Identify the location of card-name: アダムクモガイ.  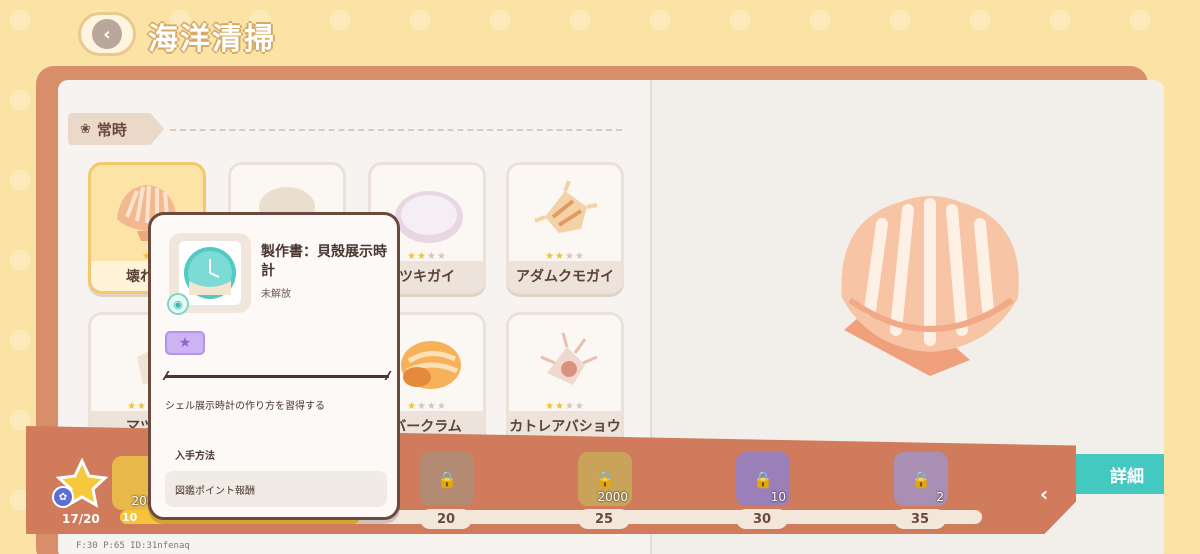
(565, 276).